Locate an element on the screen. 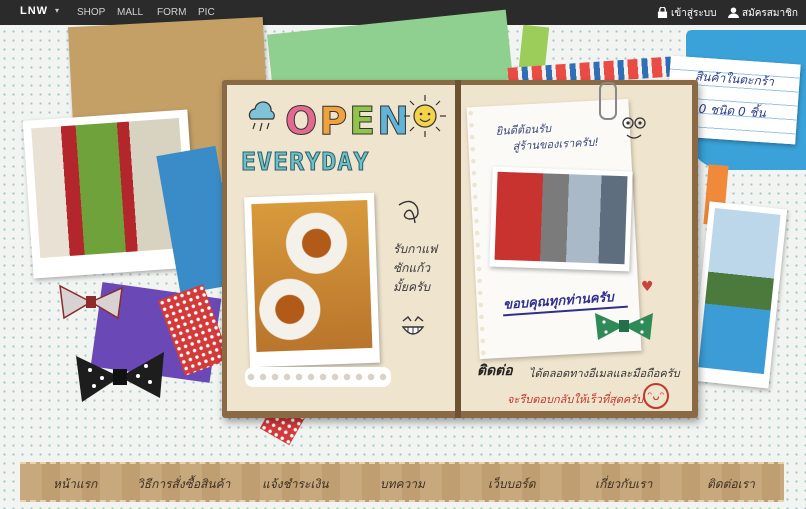  black-dotted-bow-icon is located at coordinates (120, 377).